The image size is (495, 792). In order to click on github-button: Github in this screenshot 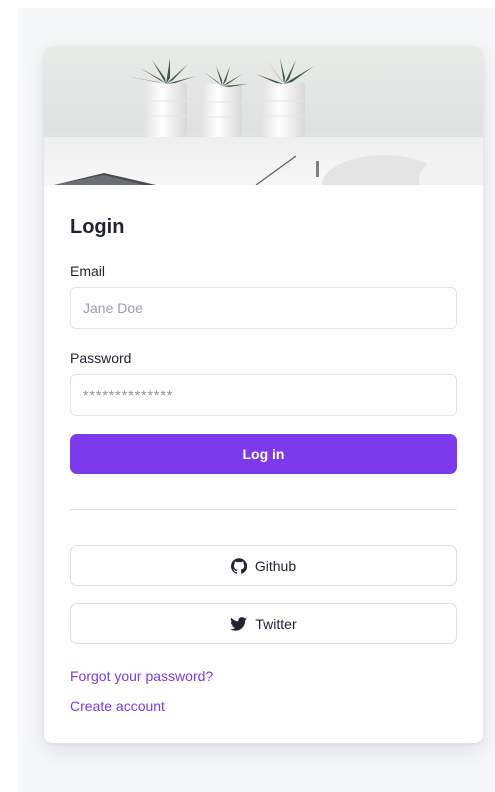, I will do `click(263, 565)`.